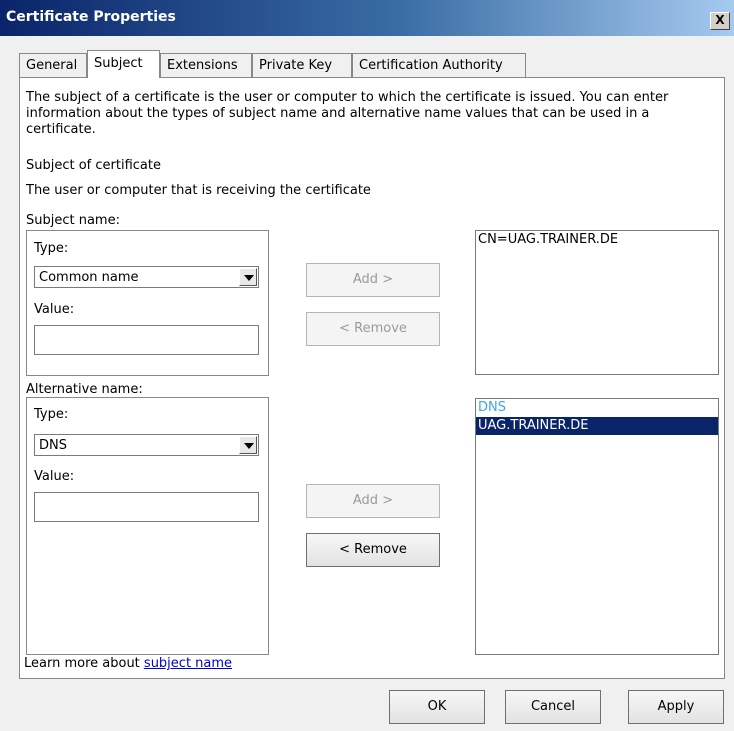 This screenshot has height=731, width=734. What do you see at coordinates (676, 707) in the screenshot?
I see `apply-button: Apply` at bounding box center [676, 707].